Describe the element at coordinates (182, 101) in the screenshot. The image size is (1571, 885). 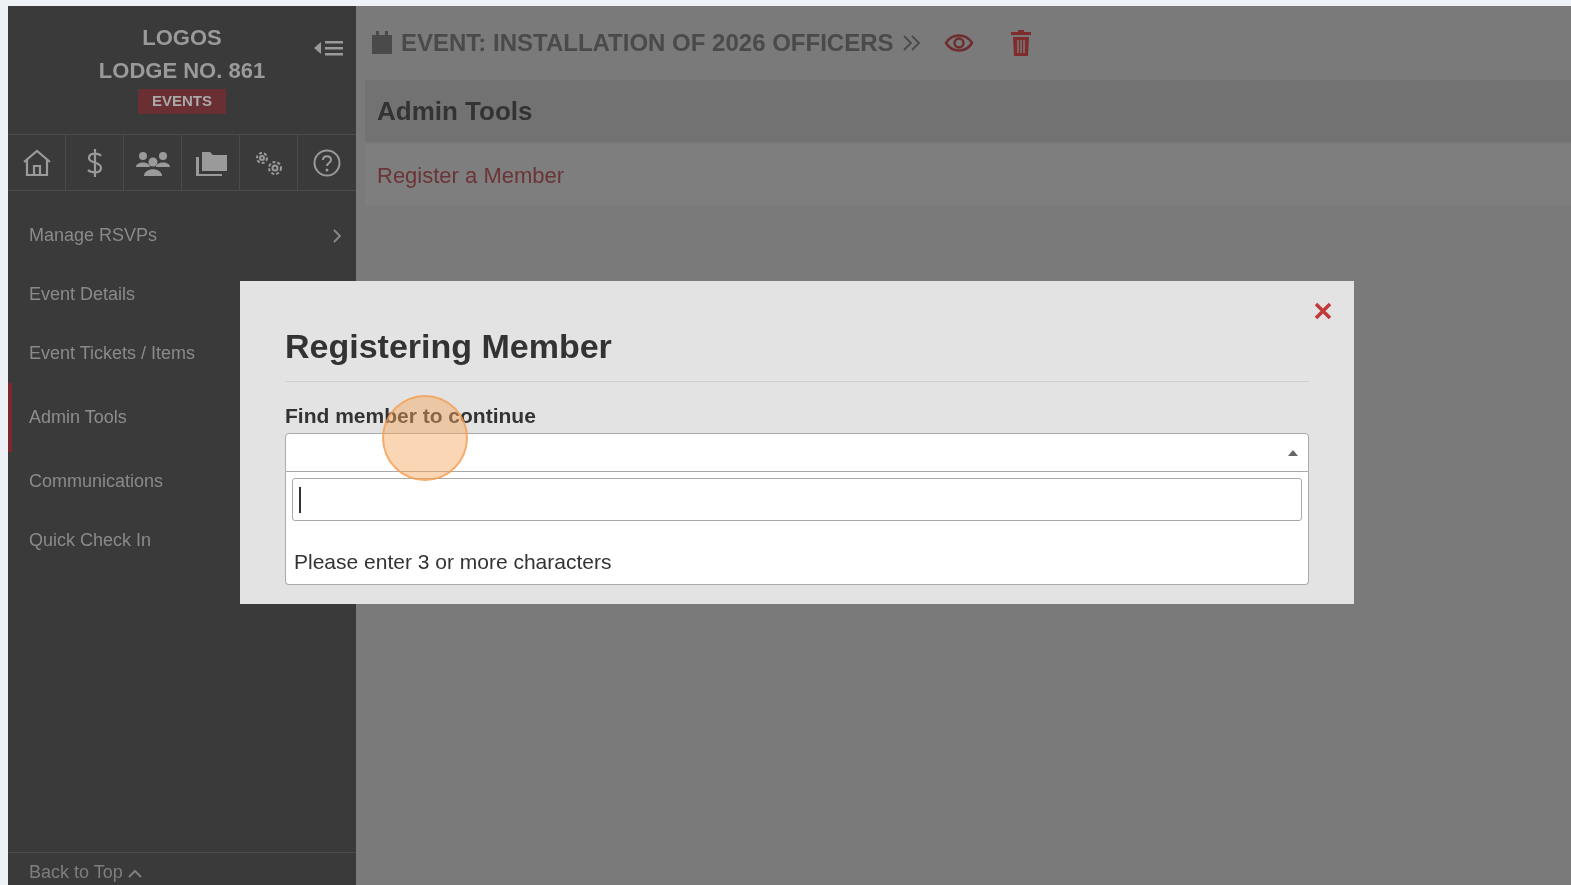
I see `section-badge: EVENTS` at that location.